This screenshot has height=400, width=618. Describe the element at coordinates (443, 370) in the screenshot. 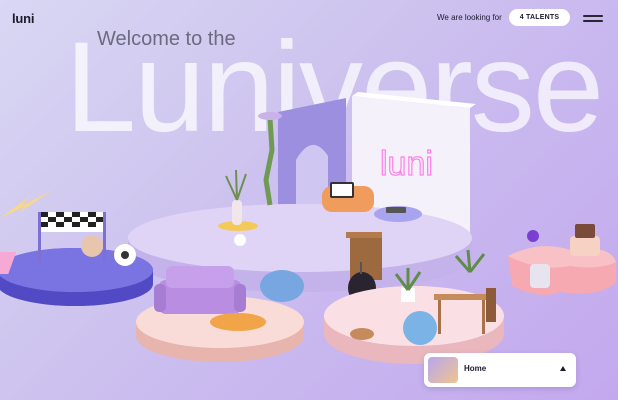

I see `nav-thumbnail` at that location.